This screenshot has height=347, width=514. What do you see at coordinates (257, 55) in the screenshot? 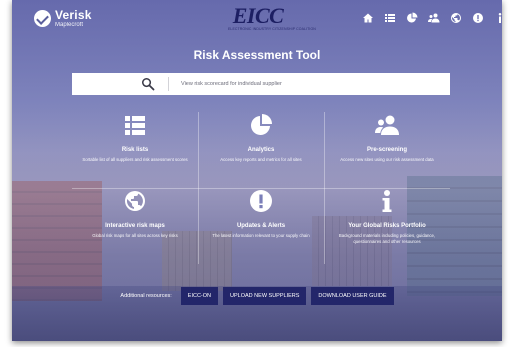
I see `page-title: Risk Assessment Tool` at bounding box center [257, 55].